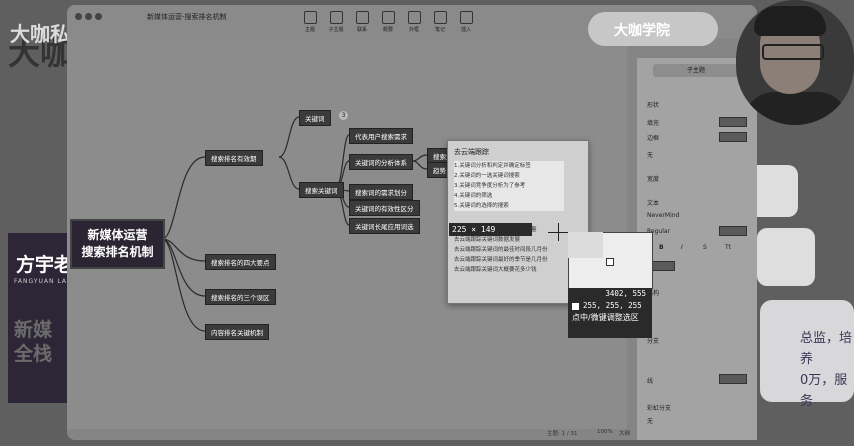  I want to click on strike-button: S, so click(705, 247).